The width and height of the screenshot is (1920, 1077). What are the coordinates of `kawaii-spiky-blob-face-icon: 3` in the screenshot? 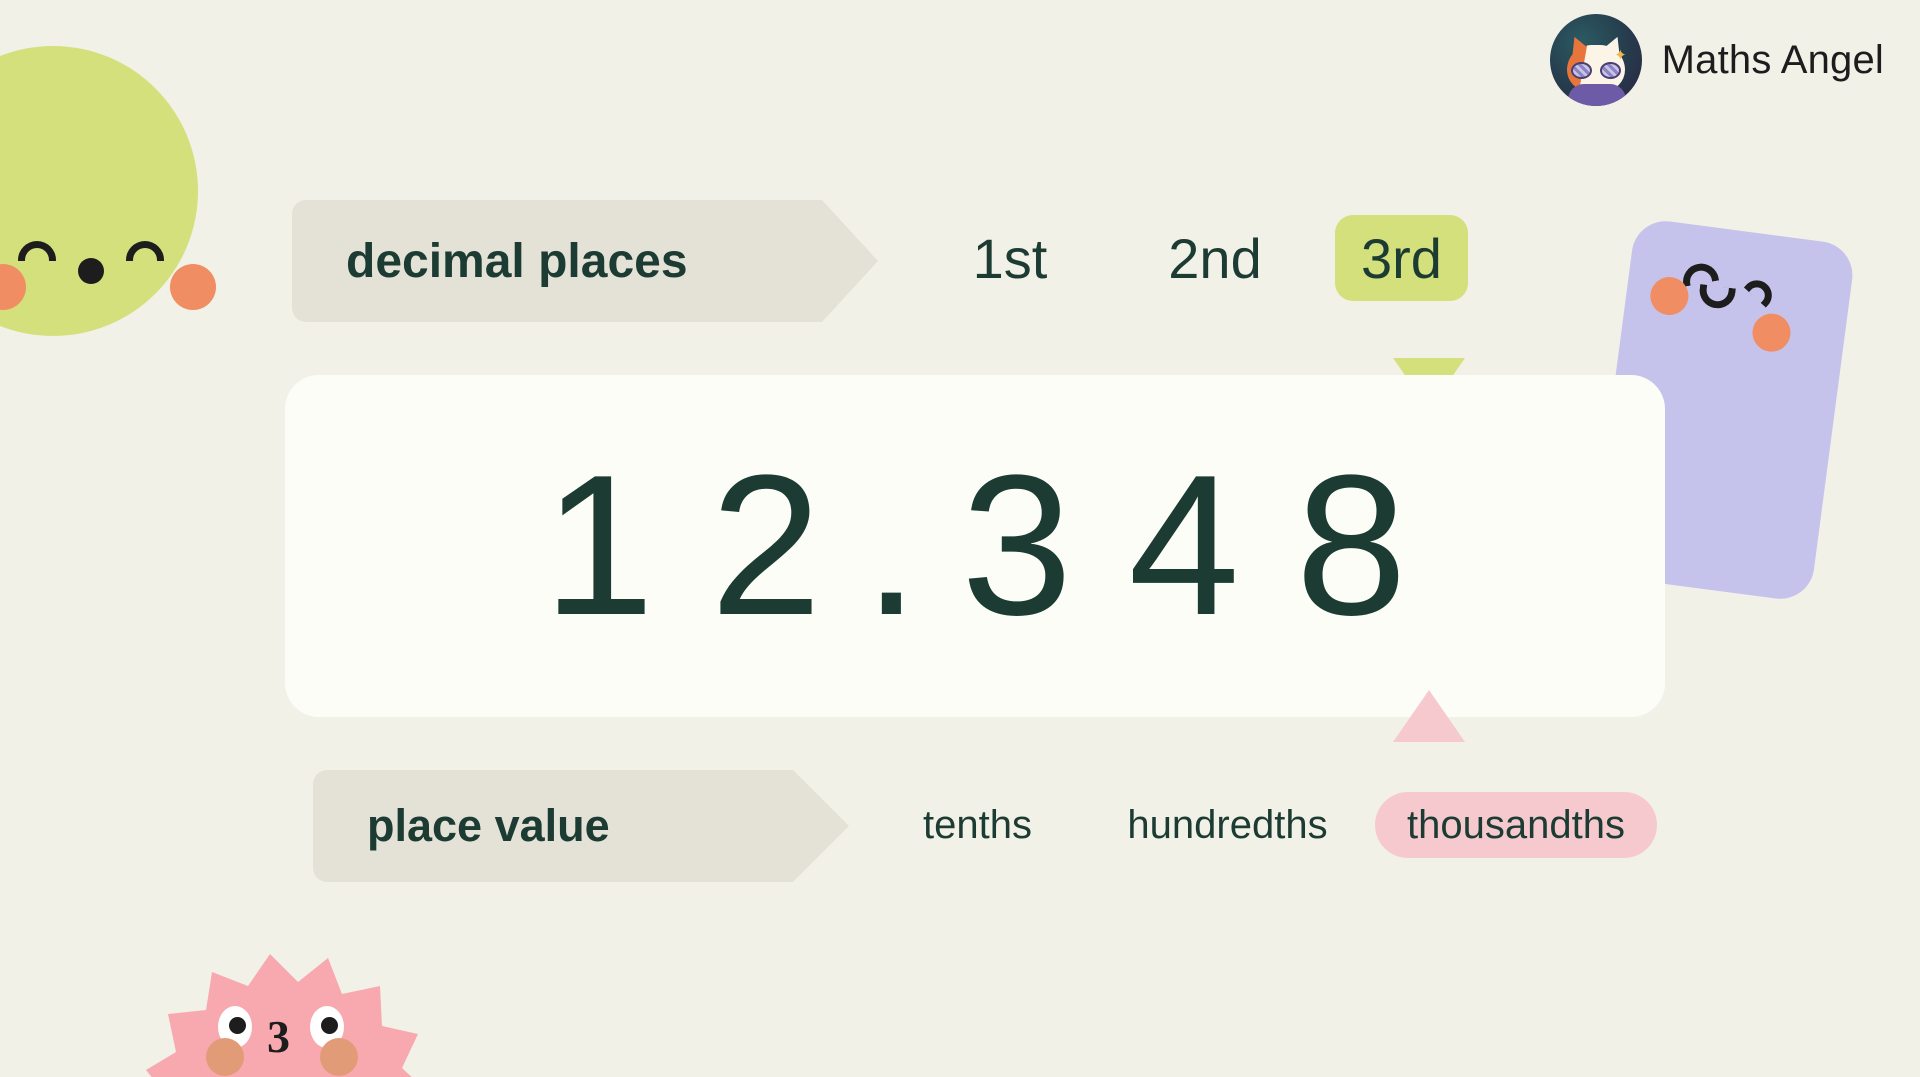 It's located at (285, 1012).